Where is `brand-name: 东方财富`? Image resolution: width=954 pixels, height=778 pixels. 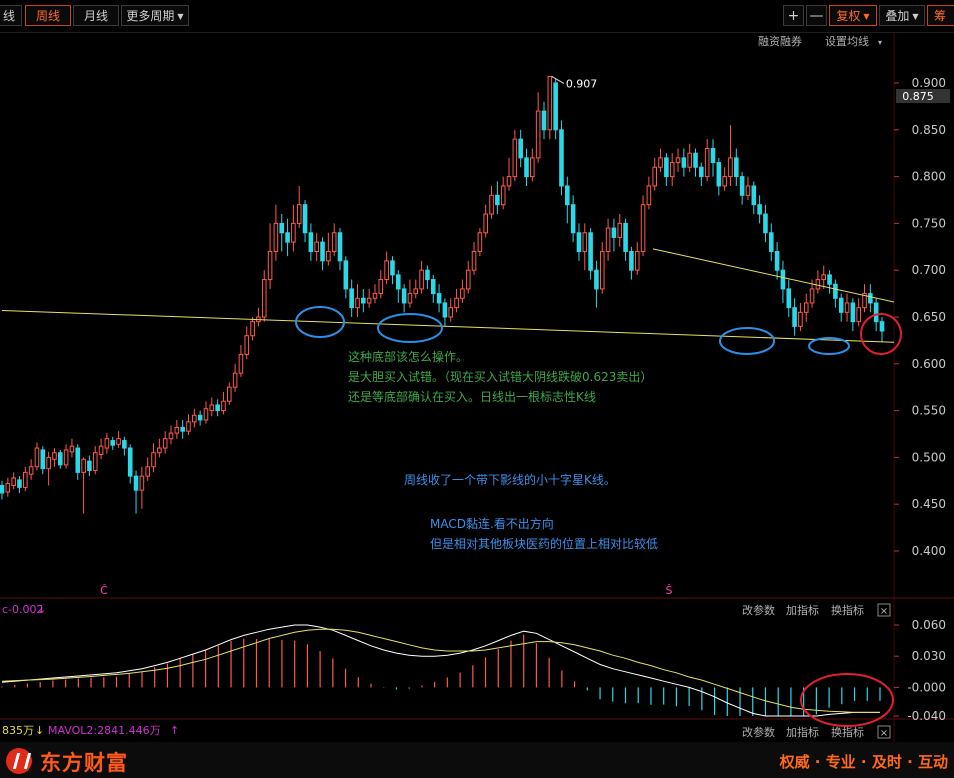 brand-name: 东方财富 is located at coordinates (84, 763).